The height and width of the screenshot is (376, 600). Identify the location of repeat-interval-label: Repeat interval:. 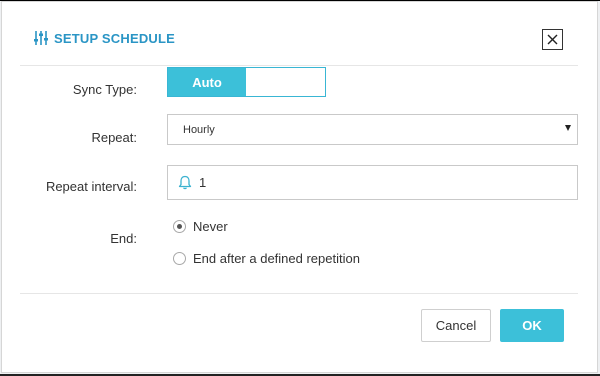
(91, 186).